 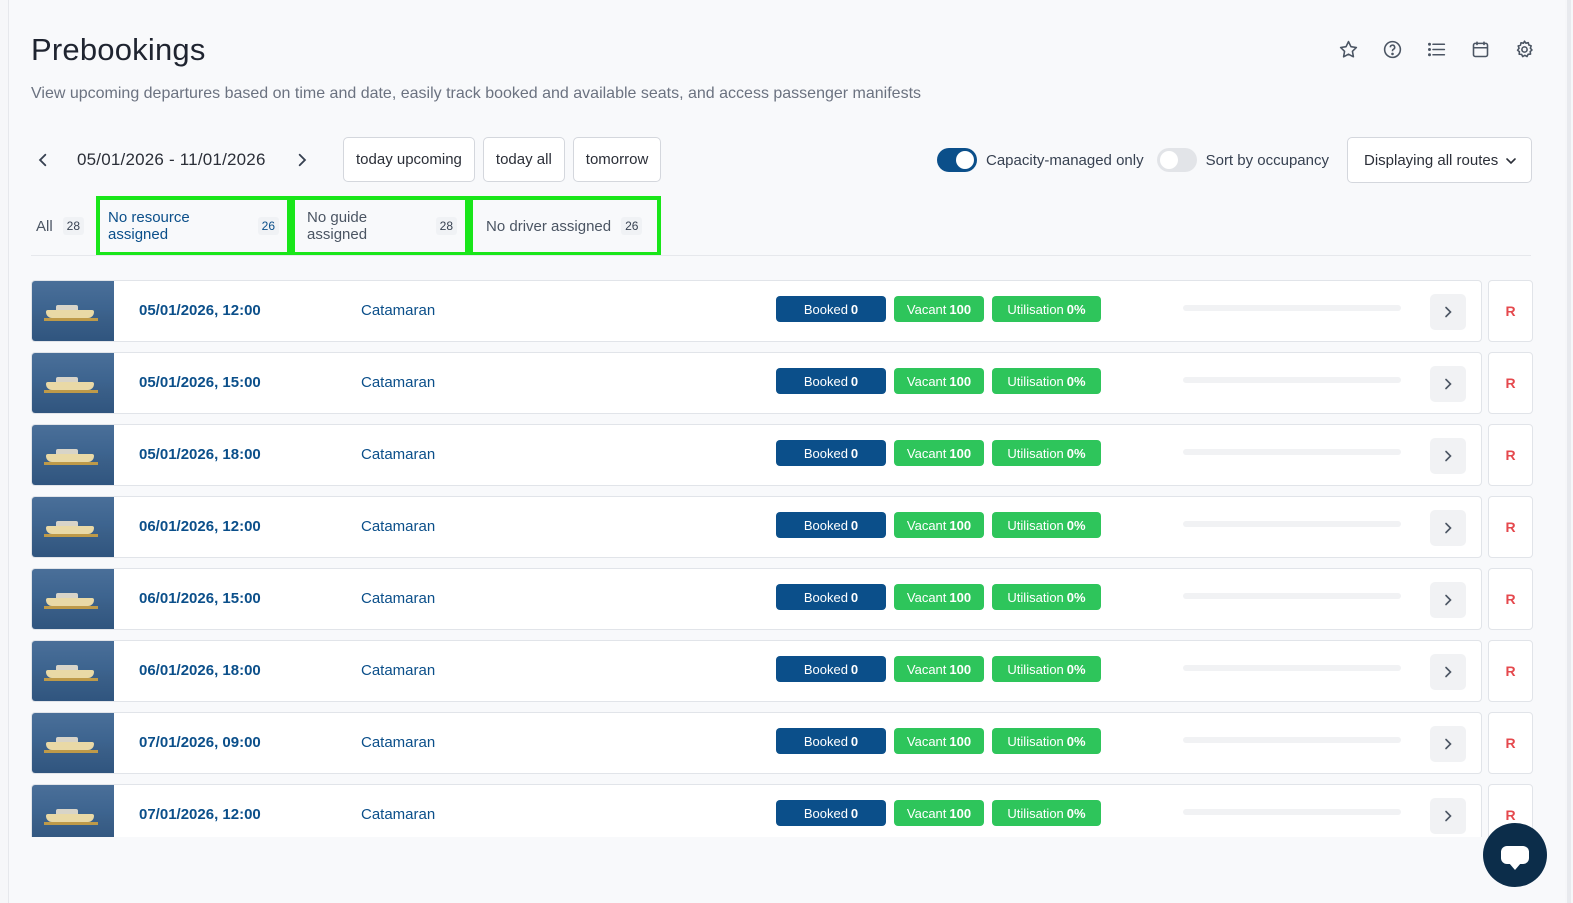 I want to click on departure-datetime: 06/01/2026, 18:00, so click(x=200, y=670).